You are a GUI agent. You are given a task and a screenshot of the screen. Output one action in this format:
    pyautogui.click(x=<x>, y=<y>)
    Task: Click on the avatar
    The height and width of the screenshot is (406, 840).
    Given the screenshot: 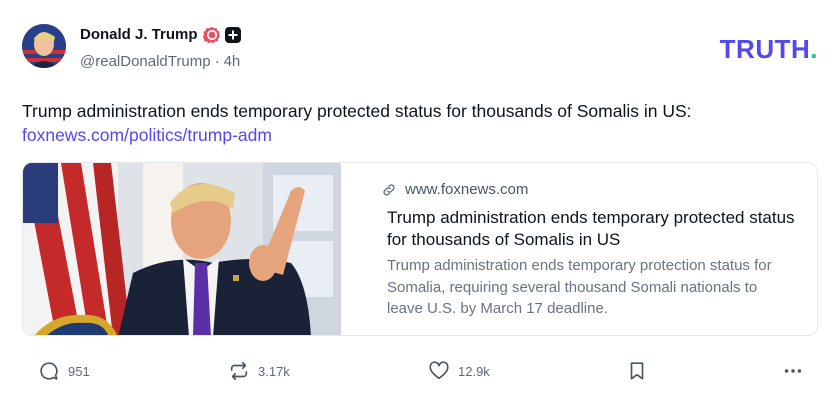 What is the action you would take?
    pyautogui.click(x=44, y=46)
    